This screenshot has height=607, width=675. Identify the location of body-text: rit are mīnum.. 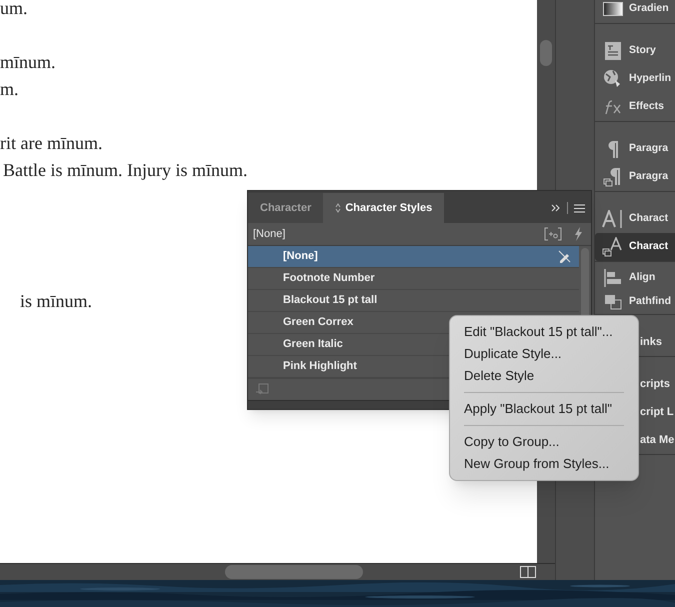
(51, 143).